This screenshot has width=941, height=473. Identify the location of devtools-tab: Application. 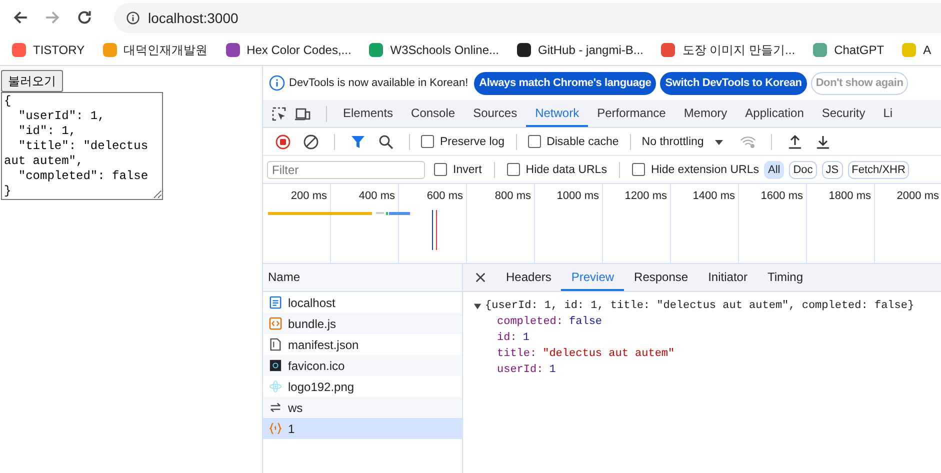
(774, 113).